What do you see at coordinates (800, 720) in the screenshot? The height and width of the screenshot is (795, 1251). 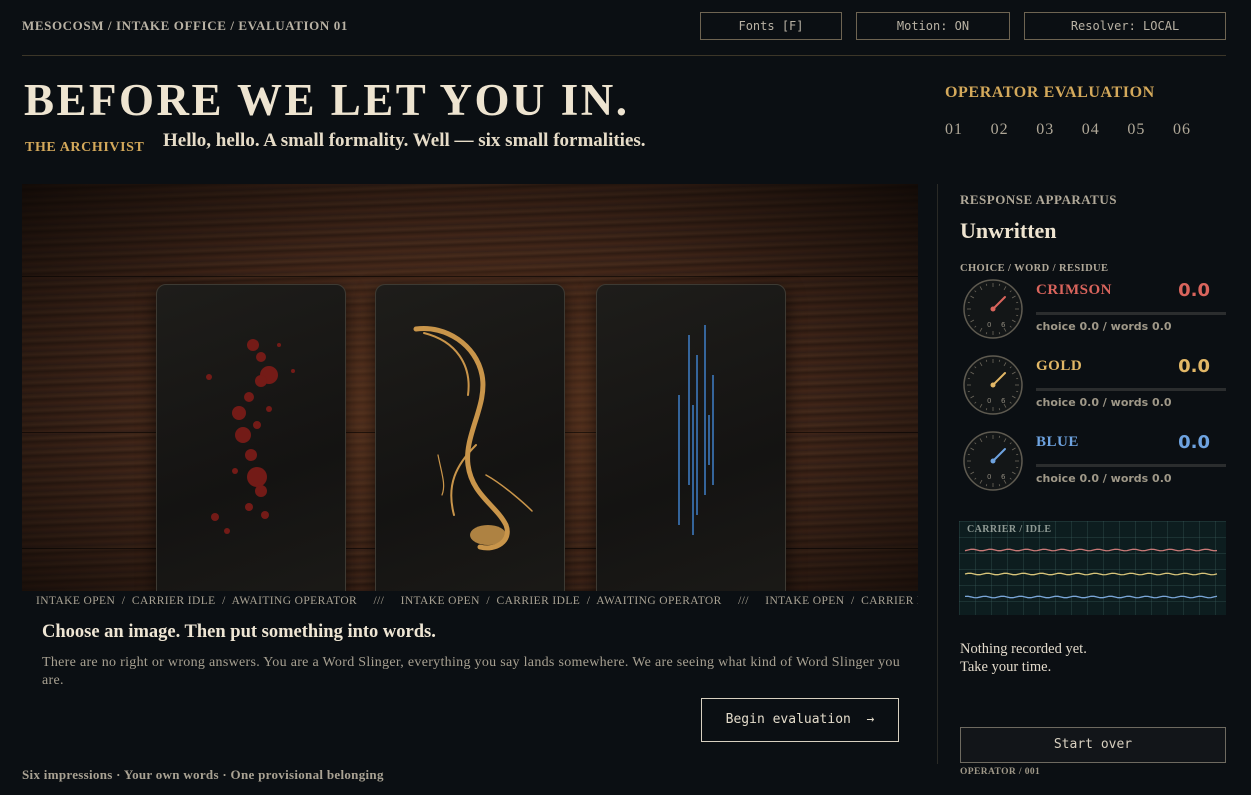 I see `begin-evaluation-button: Begin evaluation →` at bounding box center [800, 720].